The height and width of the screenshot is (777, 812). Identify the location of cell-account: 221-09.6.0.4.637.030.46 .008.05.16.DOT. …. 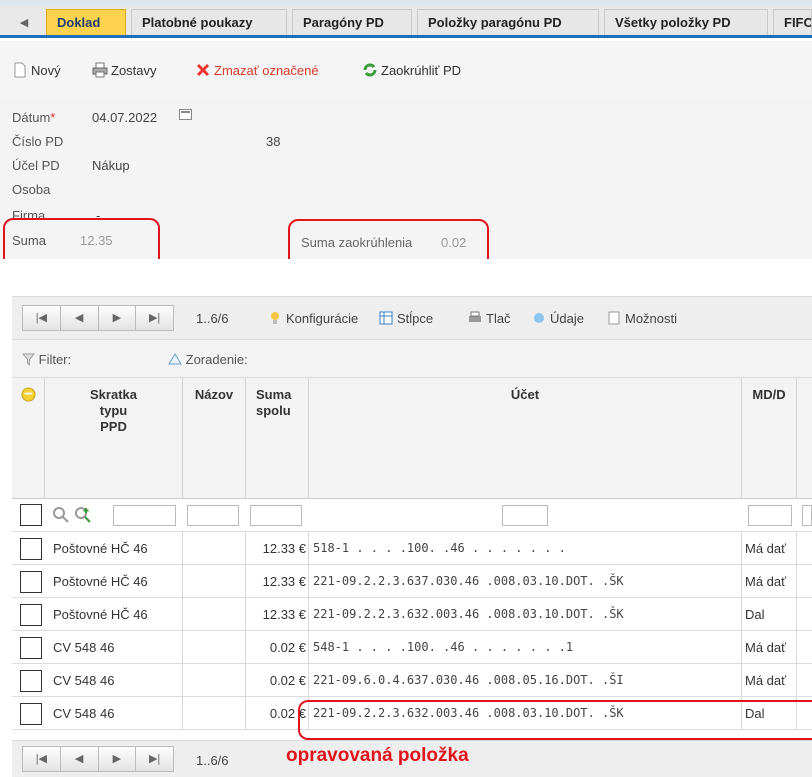
(525, 680).